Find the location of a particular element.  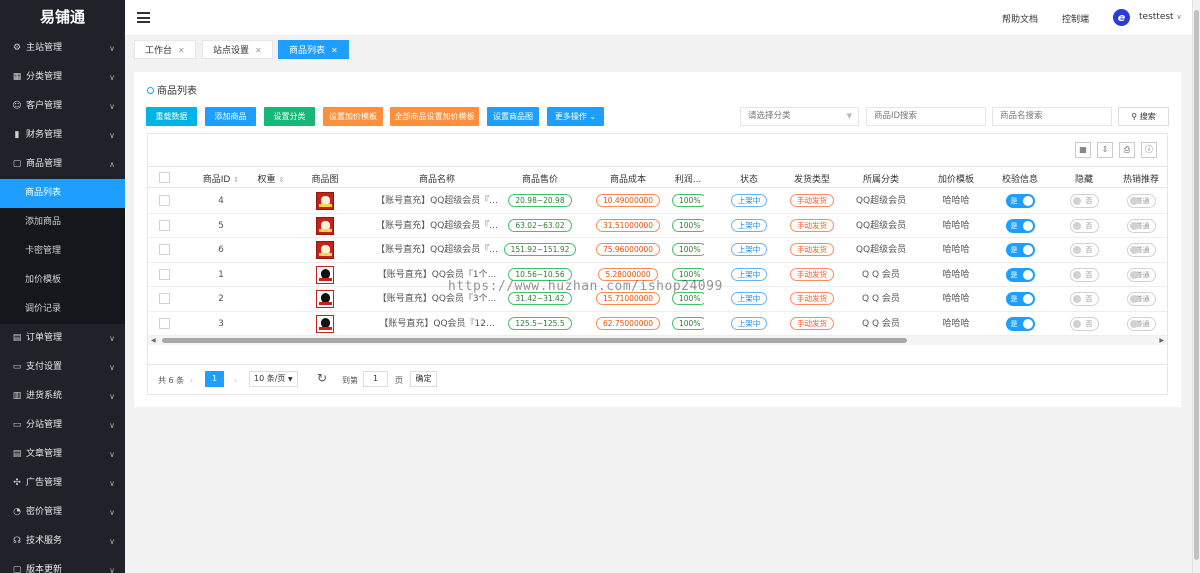

set-markup-template-button: 设置加价模板 is located at coordinates (353, 116).